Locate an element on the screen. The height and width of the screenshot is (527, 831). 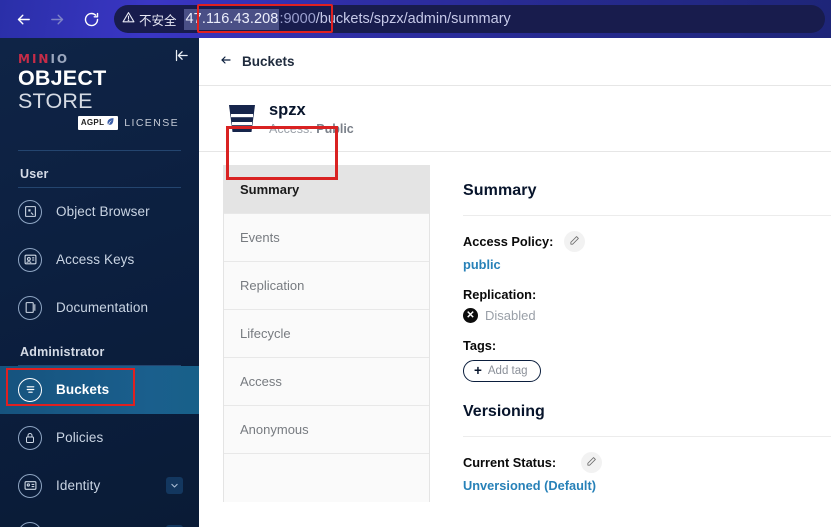
license-row: AGPL LICENSE is located at coordinates (99, 123).